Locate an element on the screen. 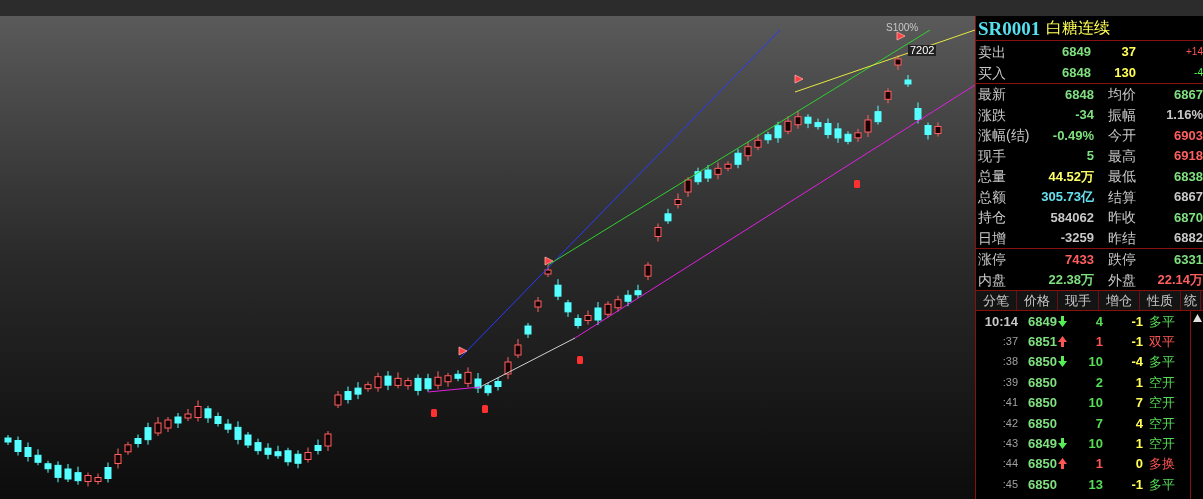 The width and height of the screenshot is (1203, 499). column-header: 性质 is located at coordinates (1160, 300).